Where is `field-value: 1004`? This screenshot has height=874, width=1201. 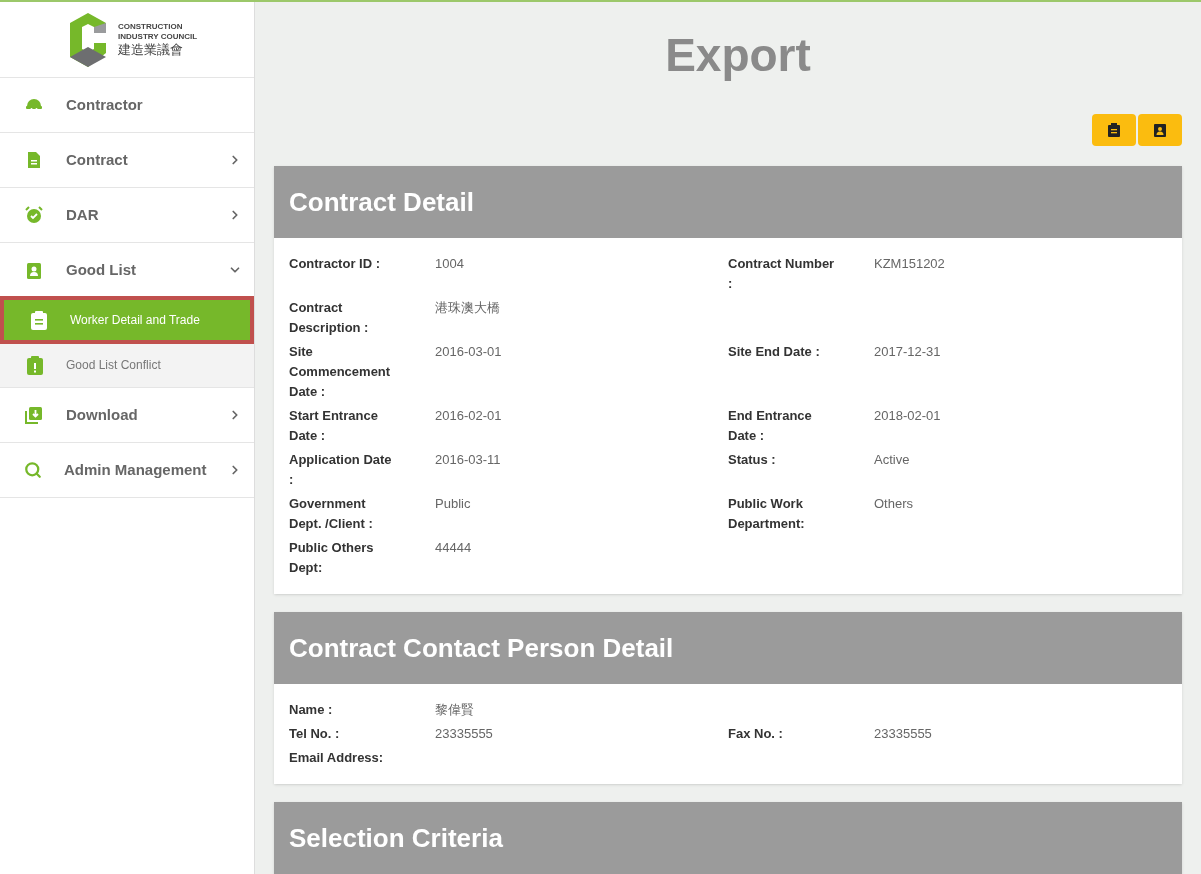
field-value: 1004 is located at coordinates (449, 264).